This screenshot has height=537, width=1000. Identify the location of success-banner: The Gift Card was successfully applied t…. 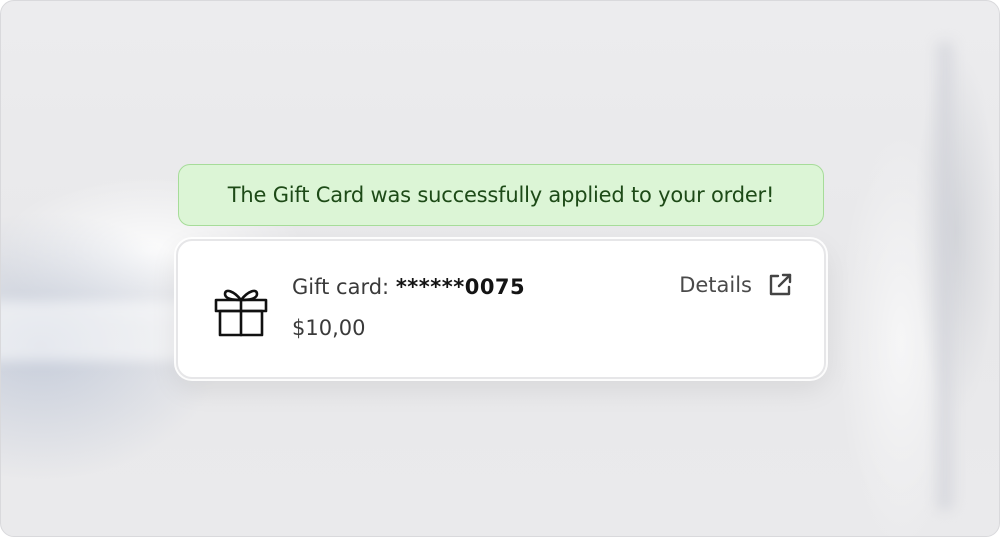
(501, 195).